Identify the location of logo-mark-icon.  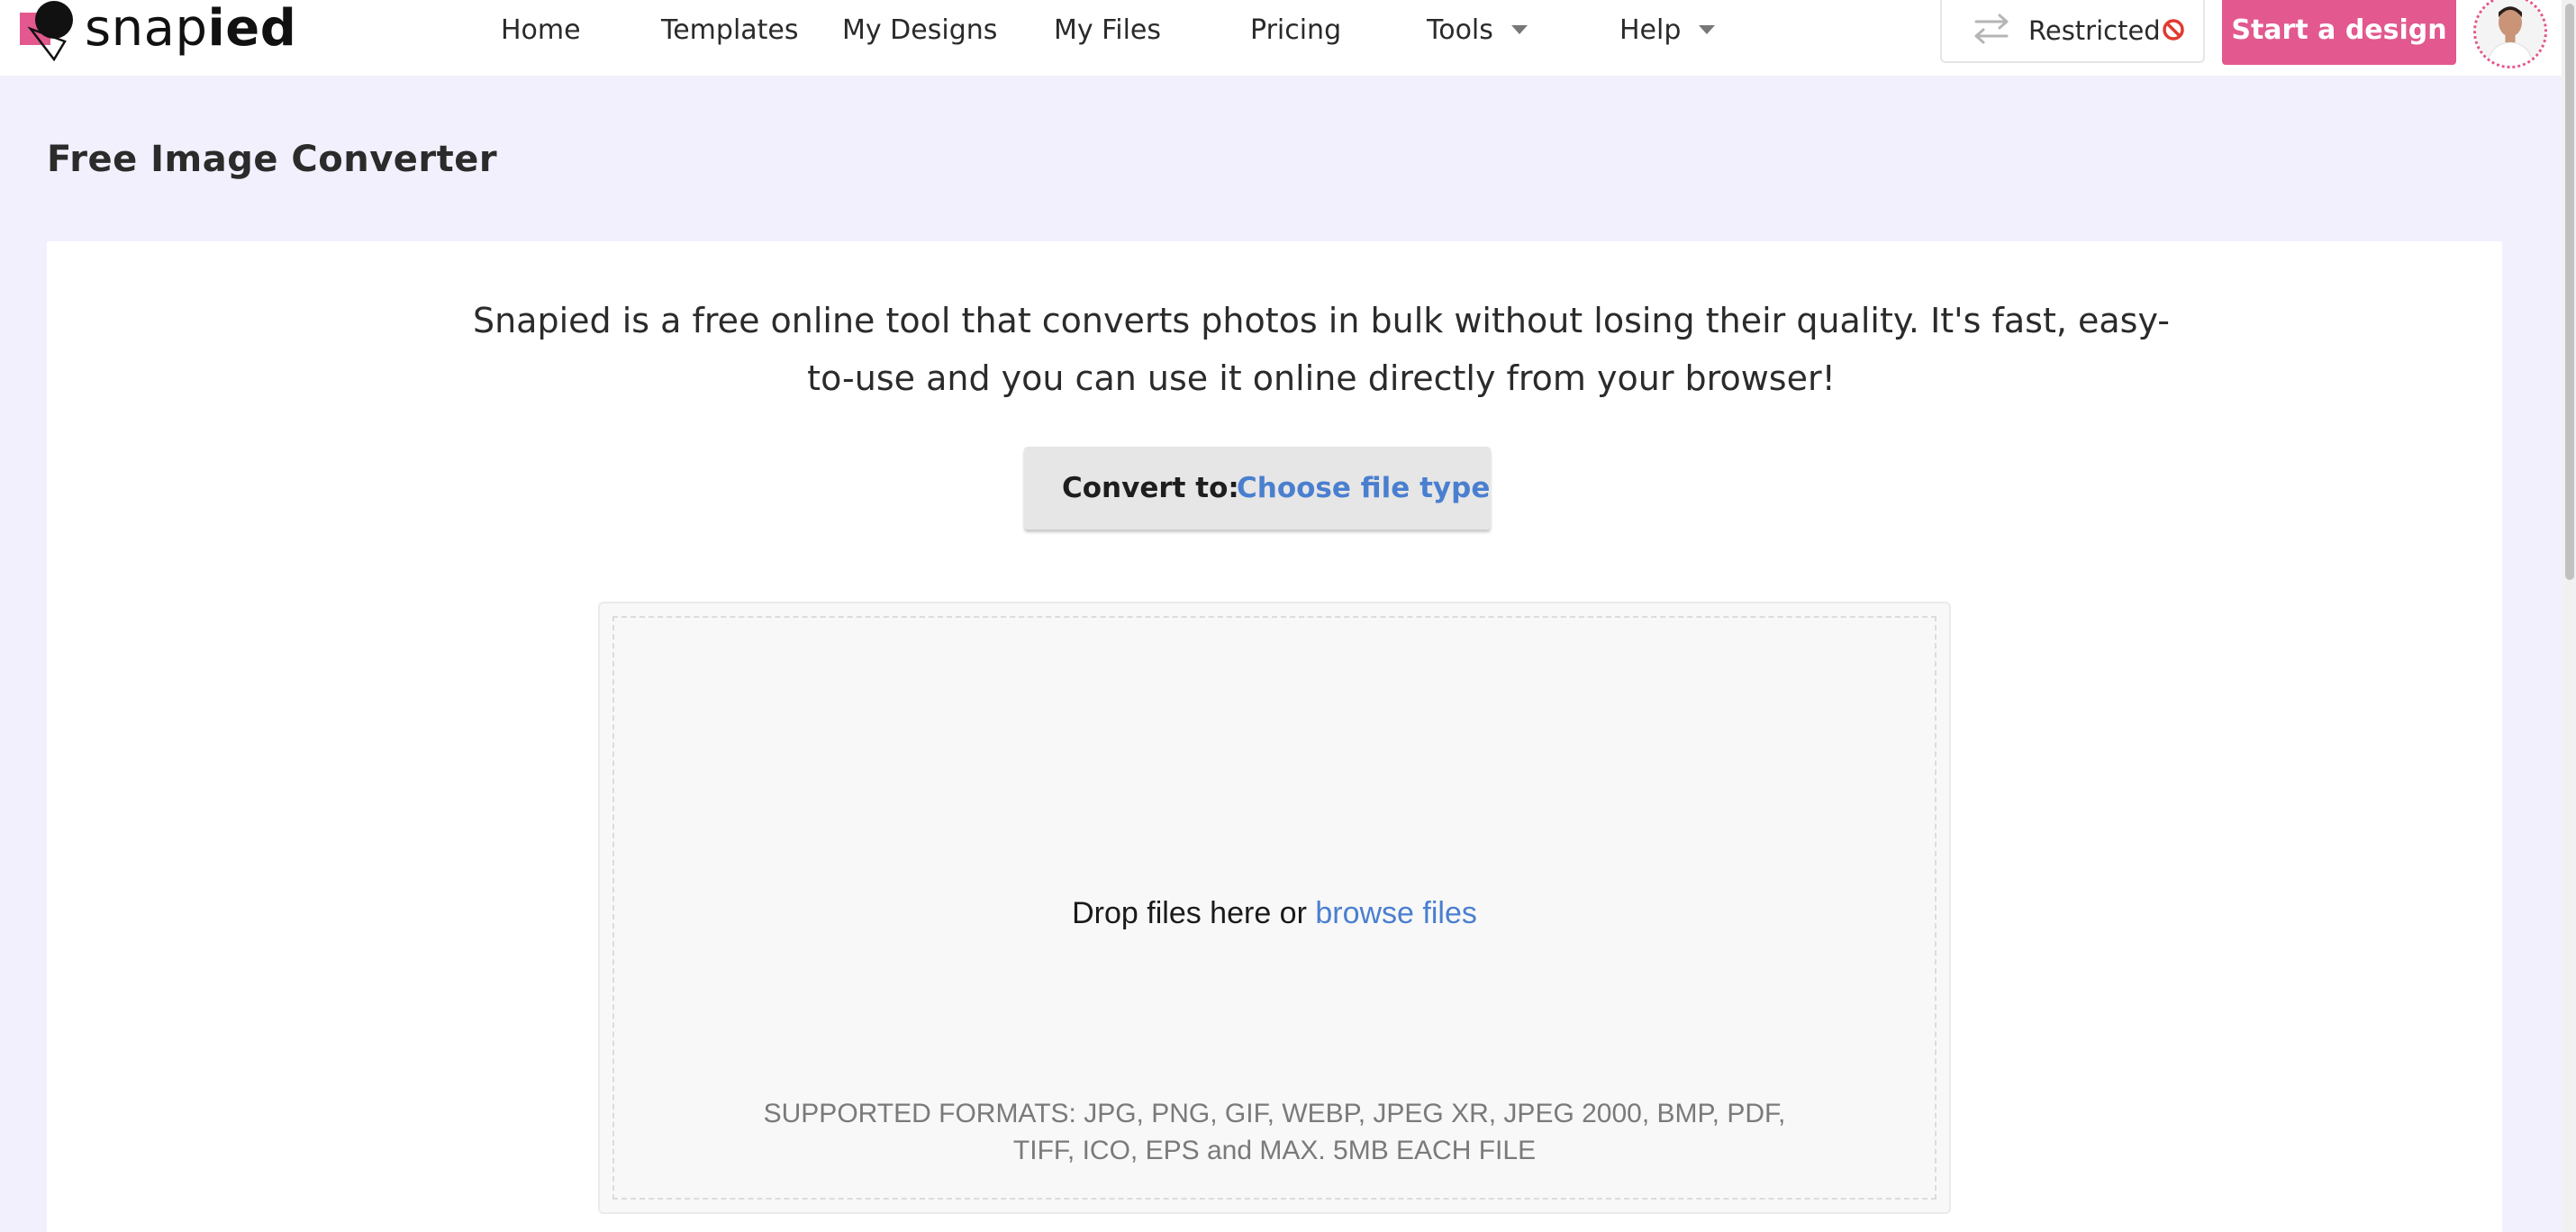
(47, 32).